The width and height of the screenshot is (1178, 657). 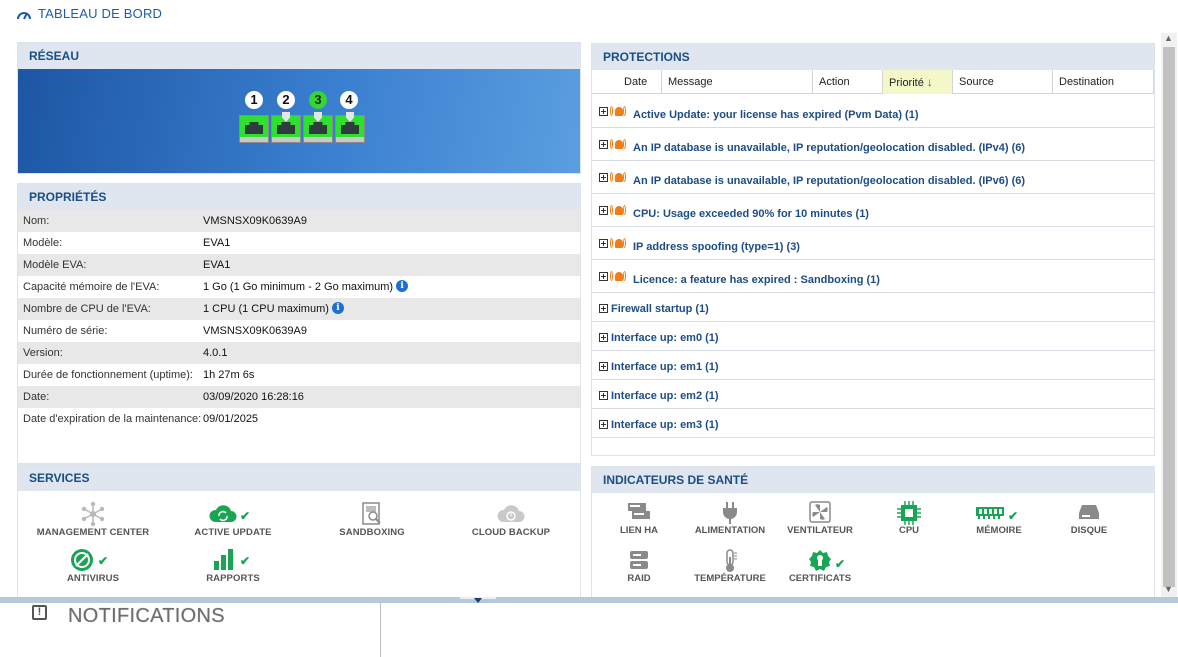 What do you see at coordinates (730, 566) in the screenshot?
I see `health-temperature: TEMPÉRATURE` at bounding box center [730, 566].